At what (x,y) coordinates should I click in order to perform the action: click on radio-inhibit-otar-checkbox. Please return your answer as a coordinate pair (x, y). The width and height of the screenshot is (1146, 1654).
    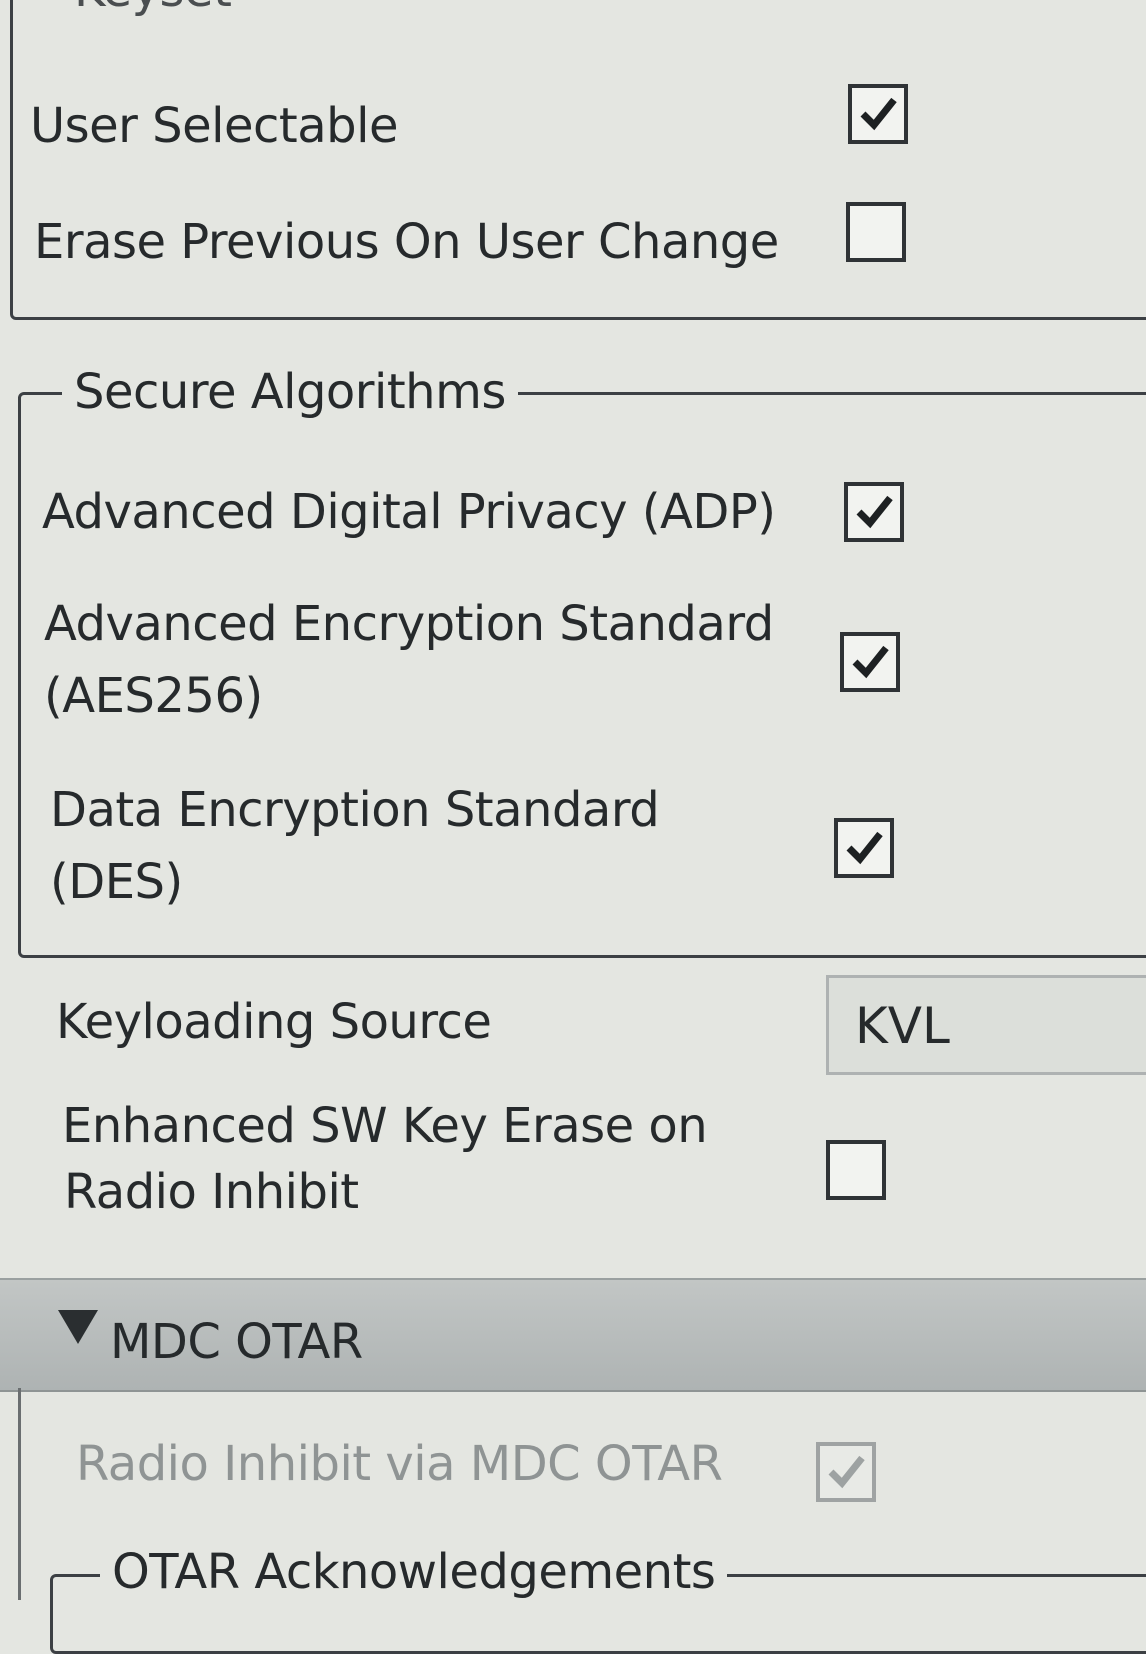
    Looking at the image, I should click on (846, 1472).